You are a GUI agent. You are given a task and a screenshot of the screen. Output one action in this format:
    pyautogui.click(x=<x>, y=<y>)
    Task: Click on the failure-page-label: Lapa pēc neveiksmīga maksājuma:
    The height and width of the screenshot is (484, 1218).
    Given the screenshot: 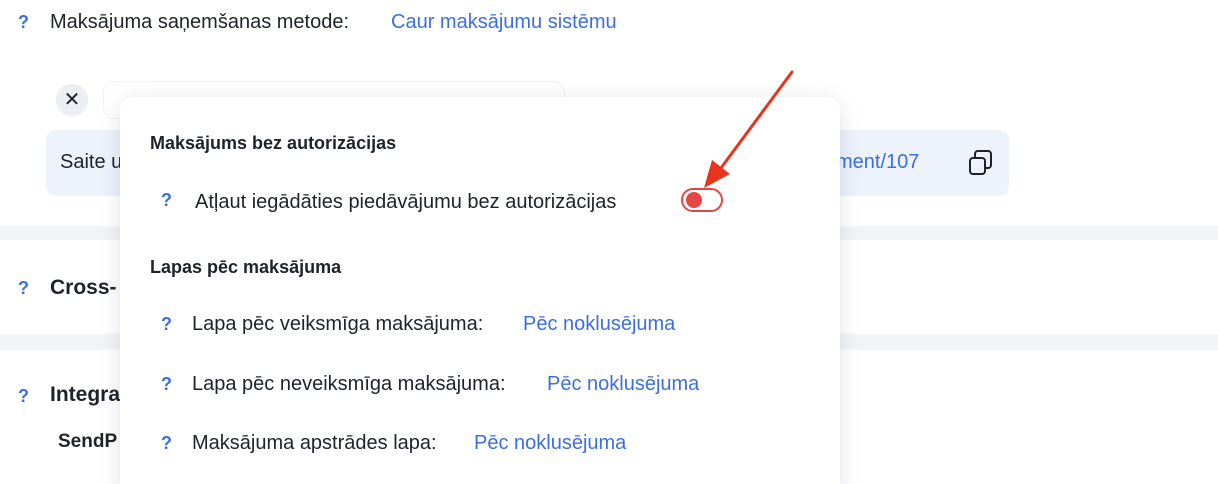 What is the action you would take?
    pyautogui.click(x=349, y=384)
    